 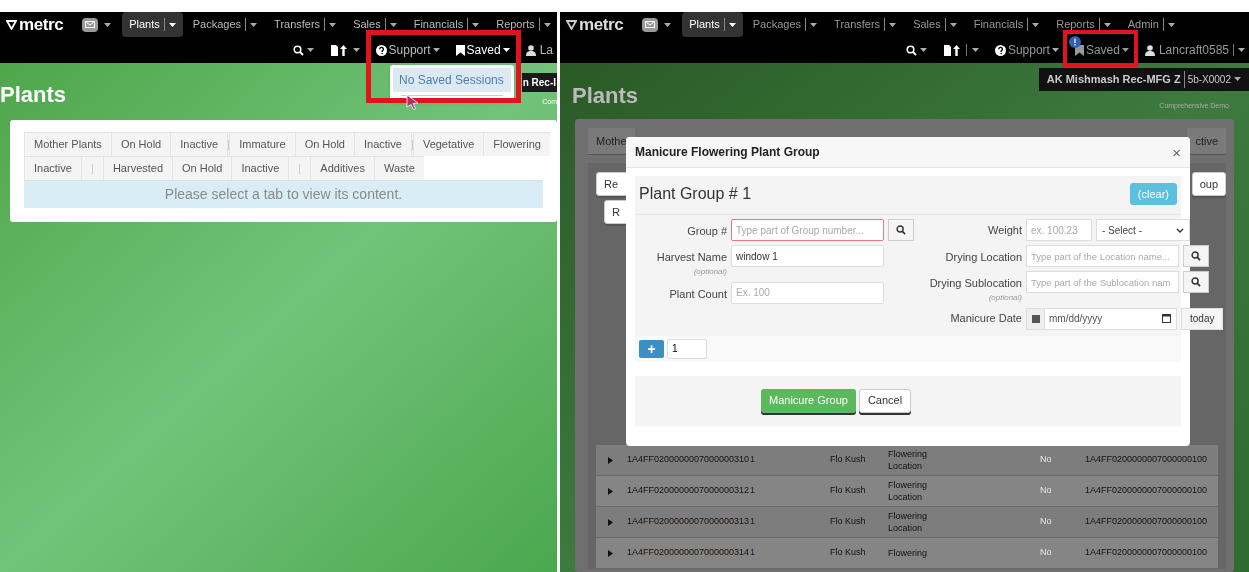 I want to click on toolbar-button: Re, so click(x=612, y=184).